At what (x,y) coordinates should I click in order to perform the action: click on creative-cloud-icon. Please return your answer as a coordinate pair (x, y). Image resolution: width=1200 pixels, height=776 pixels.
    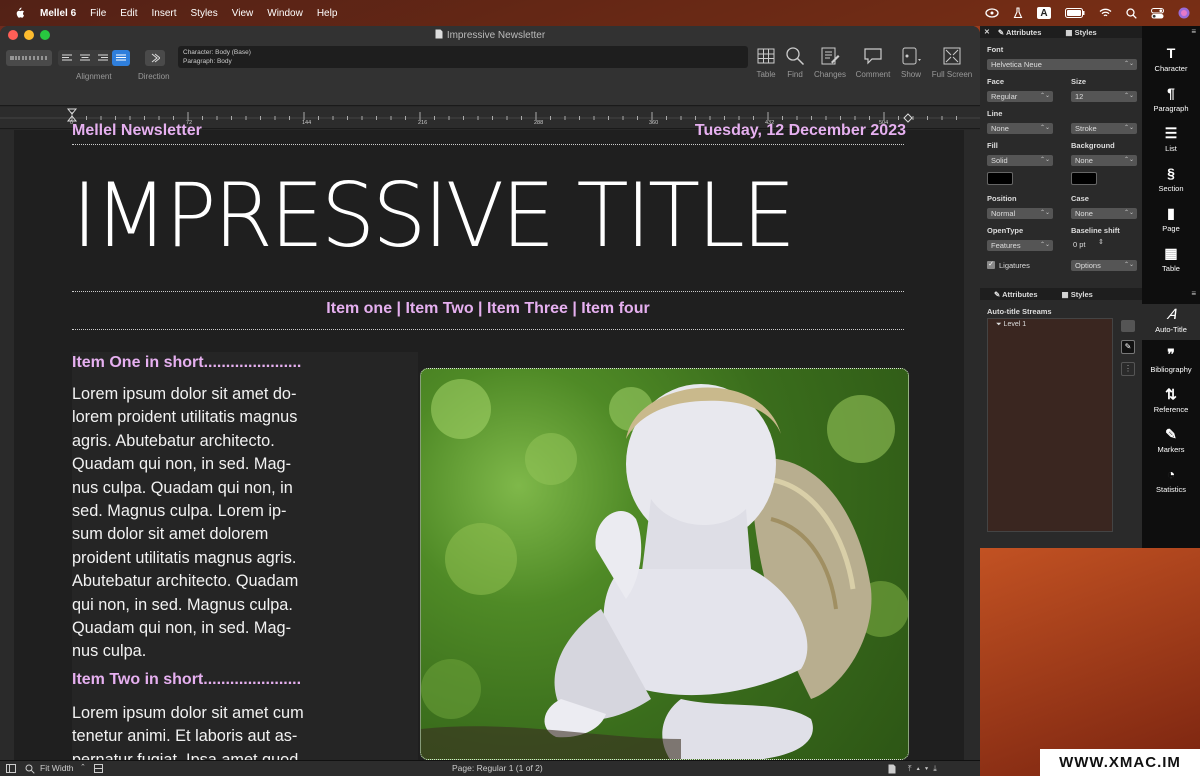
    Looking at the image, I should click on (992, 13).